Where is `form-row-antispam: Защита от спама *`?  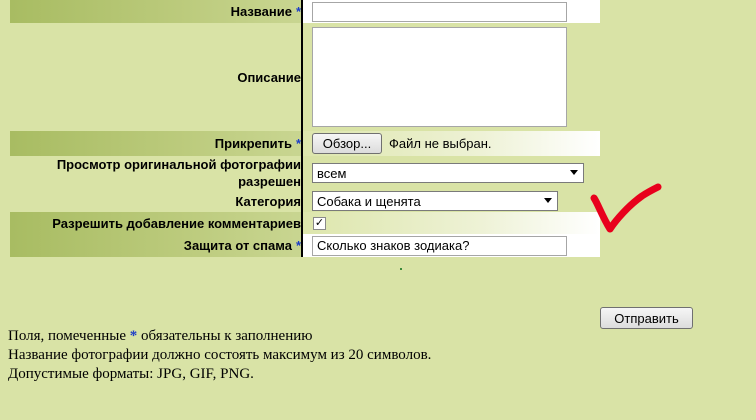
form-row-antispam: Защита от спама * is located at coordinates (305, 245).